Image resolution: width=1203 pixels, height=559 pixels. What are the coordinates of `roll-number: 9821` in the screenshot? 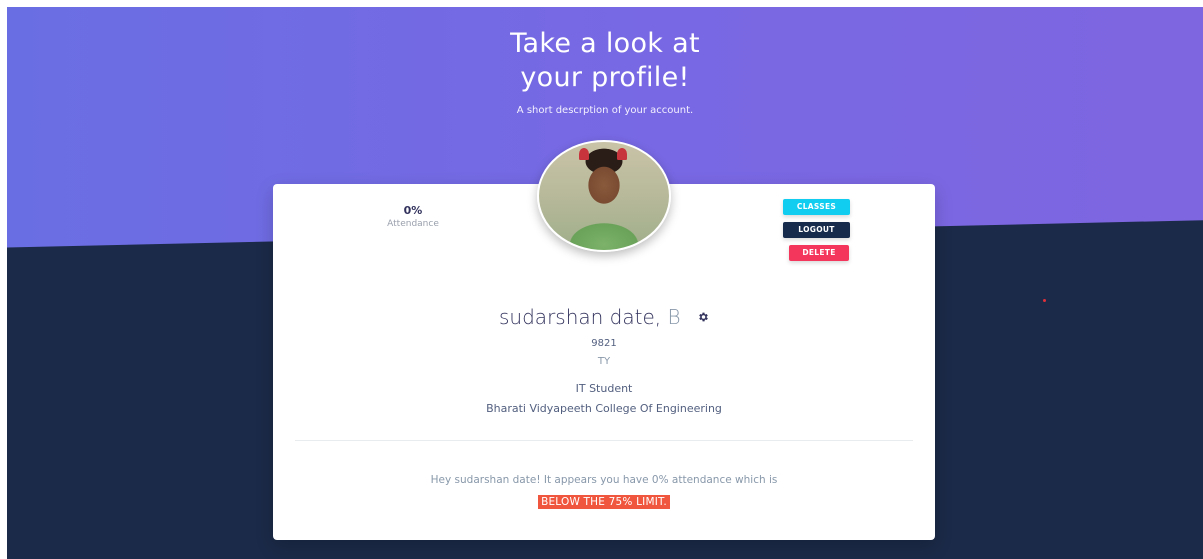 It's located at (604, 343).